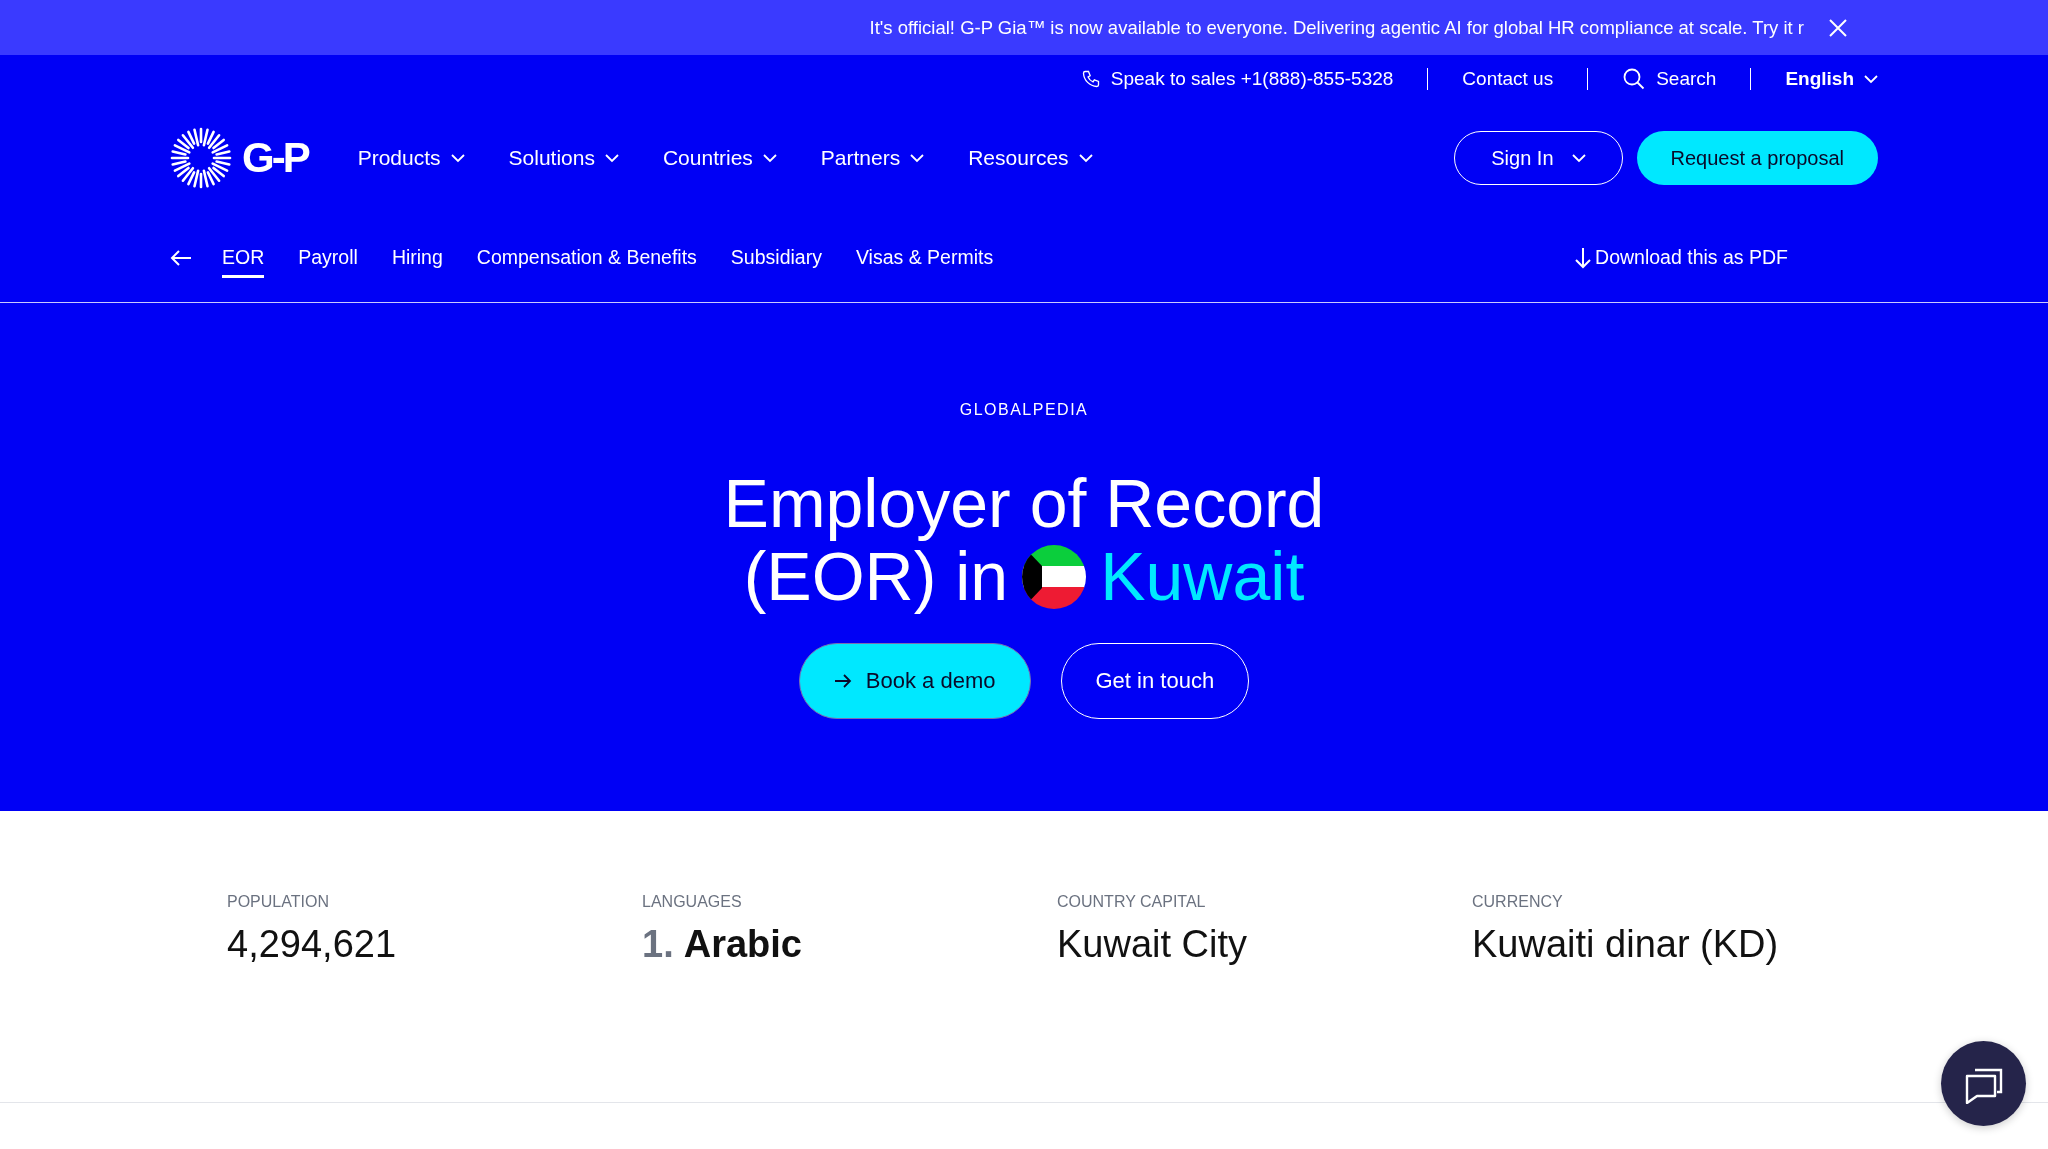 This screenshot has height=1149, width=2048. I want to click on request-proposal-button: Request a proposal, so click(1757, 158).